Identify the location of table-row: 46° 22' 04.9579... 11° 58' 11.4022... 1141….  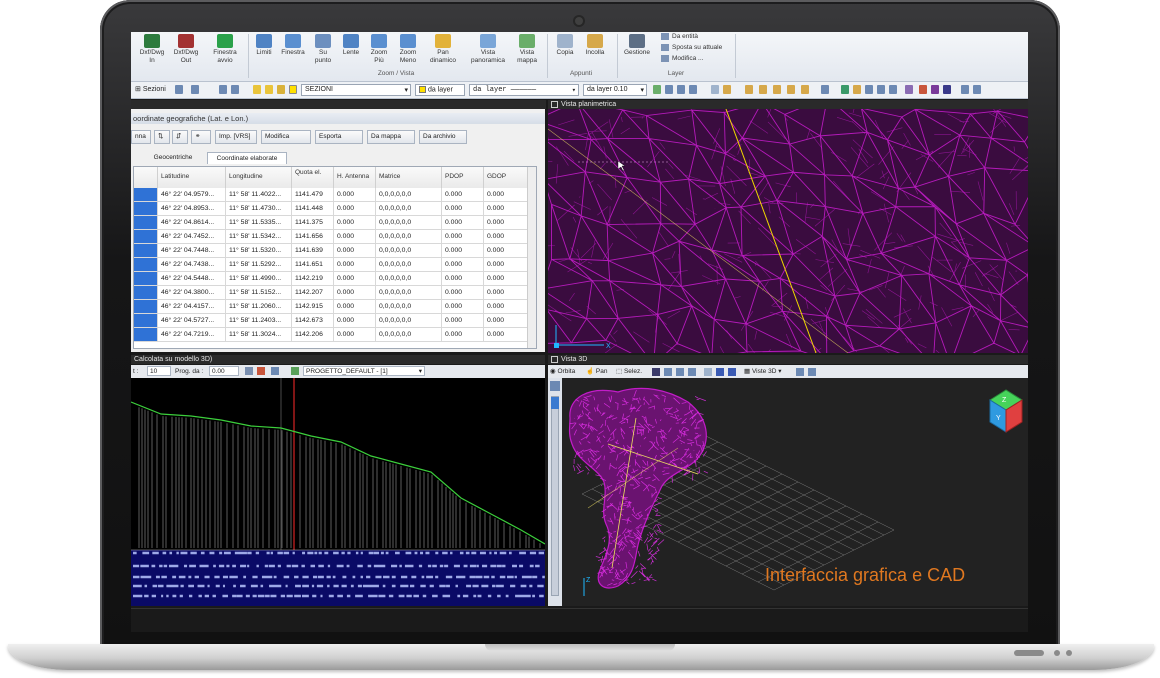
(331, 195).